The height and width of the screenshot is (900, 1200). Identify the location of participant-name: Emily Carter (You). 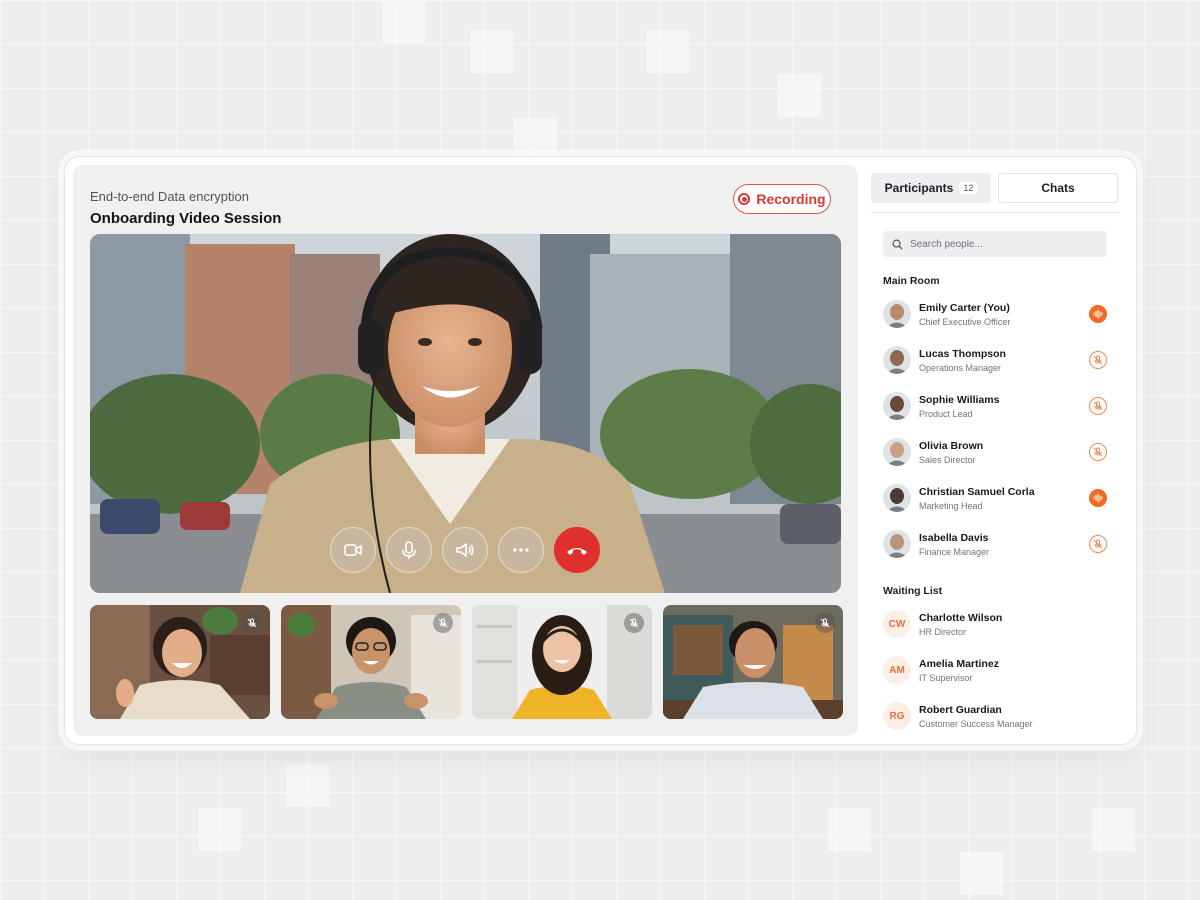
(964, 307).